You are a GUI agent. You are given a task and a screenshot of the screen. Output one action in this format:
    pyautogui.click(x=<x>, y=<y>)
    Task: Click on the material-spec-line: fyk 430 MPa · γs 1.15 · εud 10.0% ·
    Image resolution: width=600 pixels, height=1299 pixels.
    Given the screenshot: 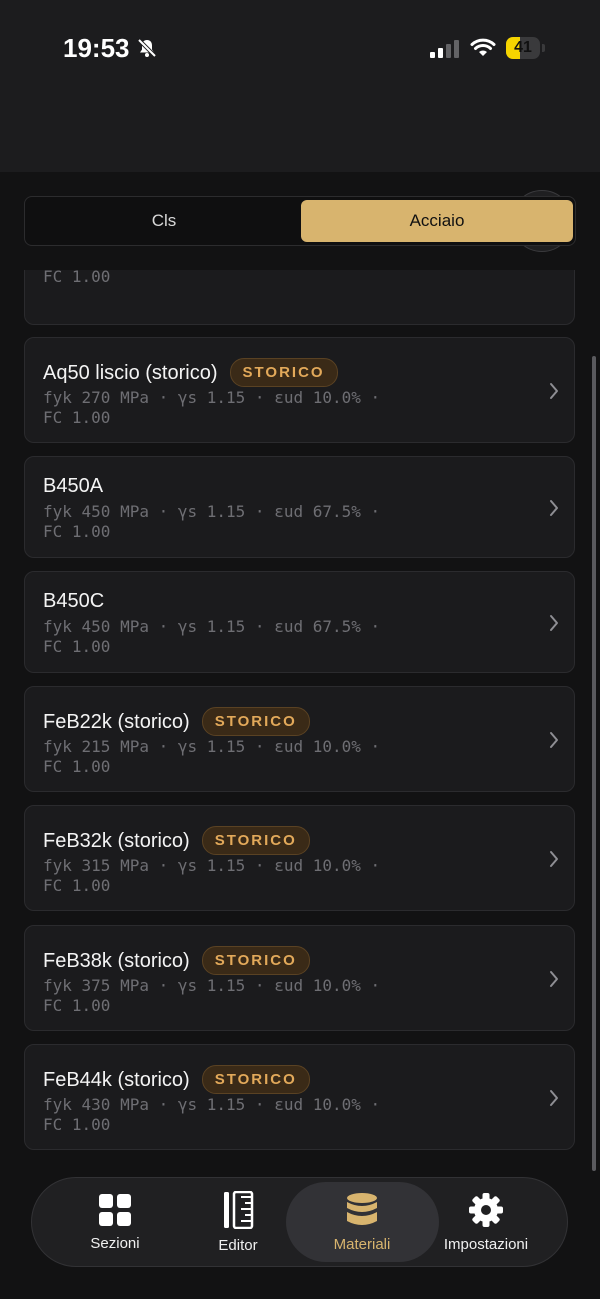 What is the action you would take?
    pyautogui.click(x=212, y=1104)
    